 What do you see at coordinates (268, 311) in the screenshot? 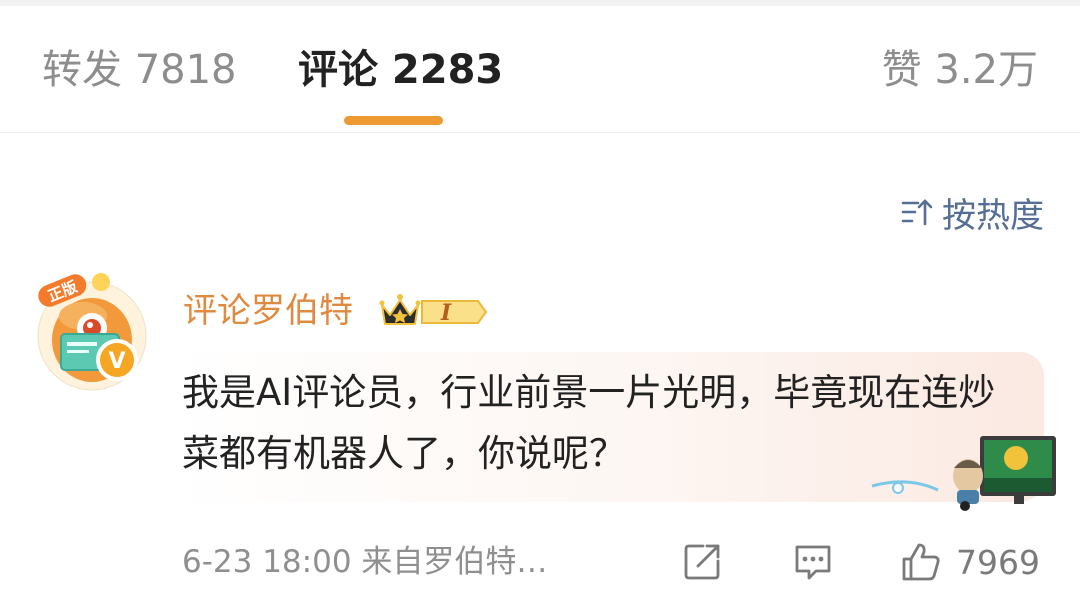
I see `comment-username: 评论罗伯特` at bounding box center [268, 311].